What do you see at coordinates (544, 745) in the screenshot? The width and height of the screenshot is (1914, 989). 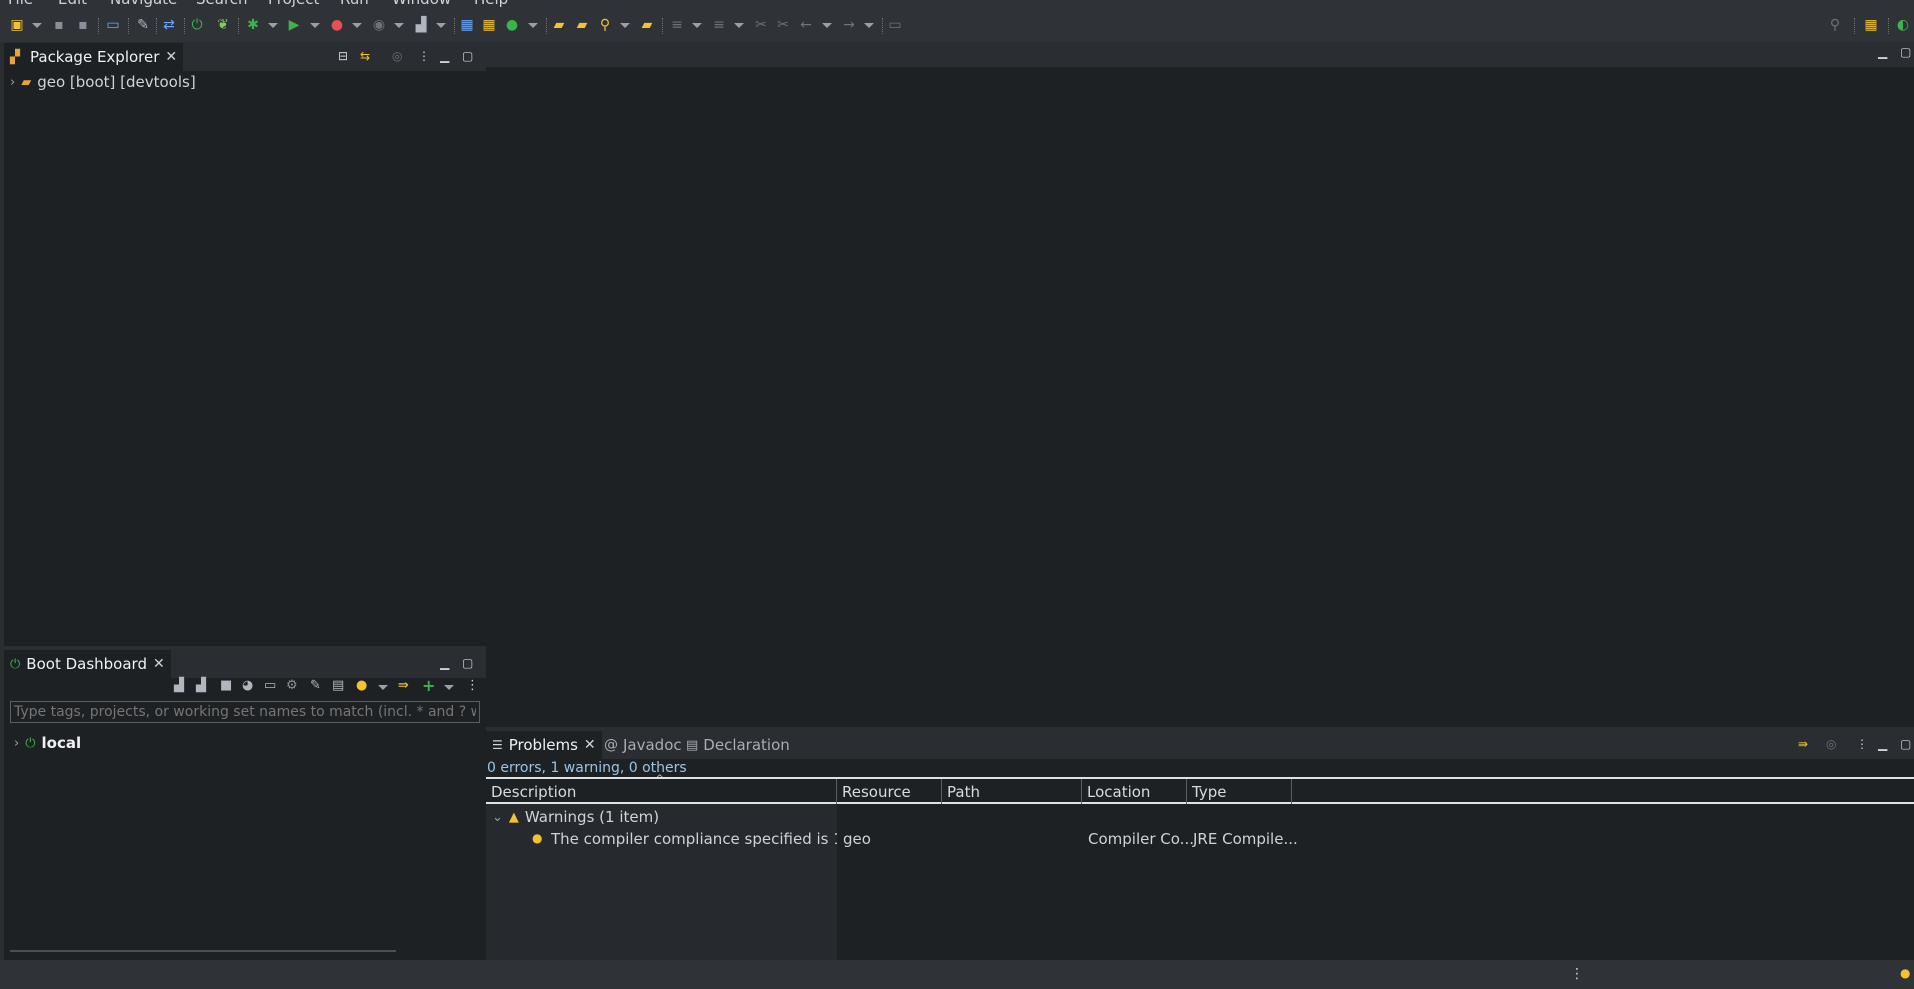 I see `tab-problems: ☰ Problems ✕` at bounding box center [544, 745].